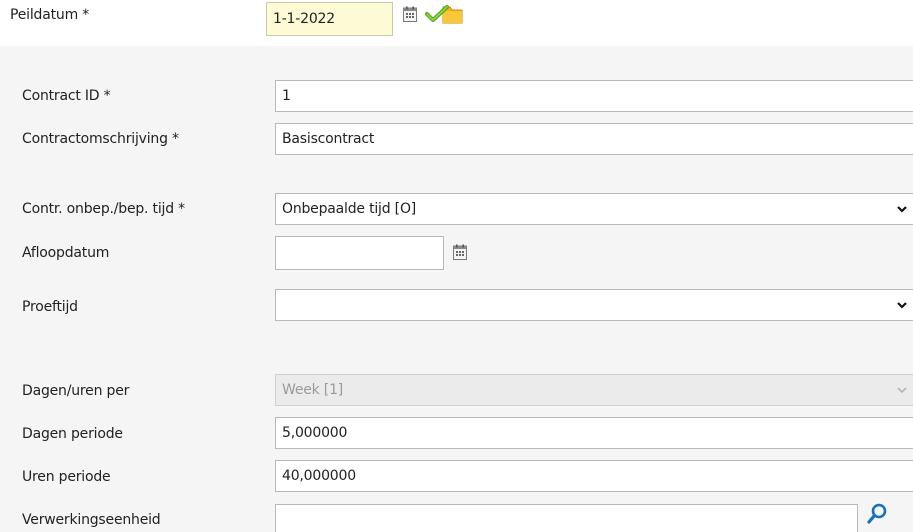 The image size is (913, 532). What do you see at coordinates (91, 520) in the screenshot?
I see `verwerkingseenheid-label: Verwerkingseenheid` at bounding box center [91, 520].